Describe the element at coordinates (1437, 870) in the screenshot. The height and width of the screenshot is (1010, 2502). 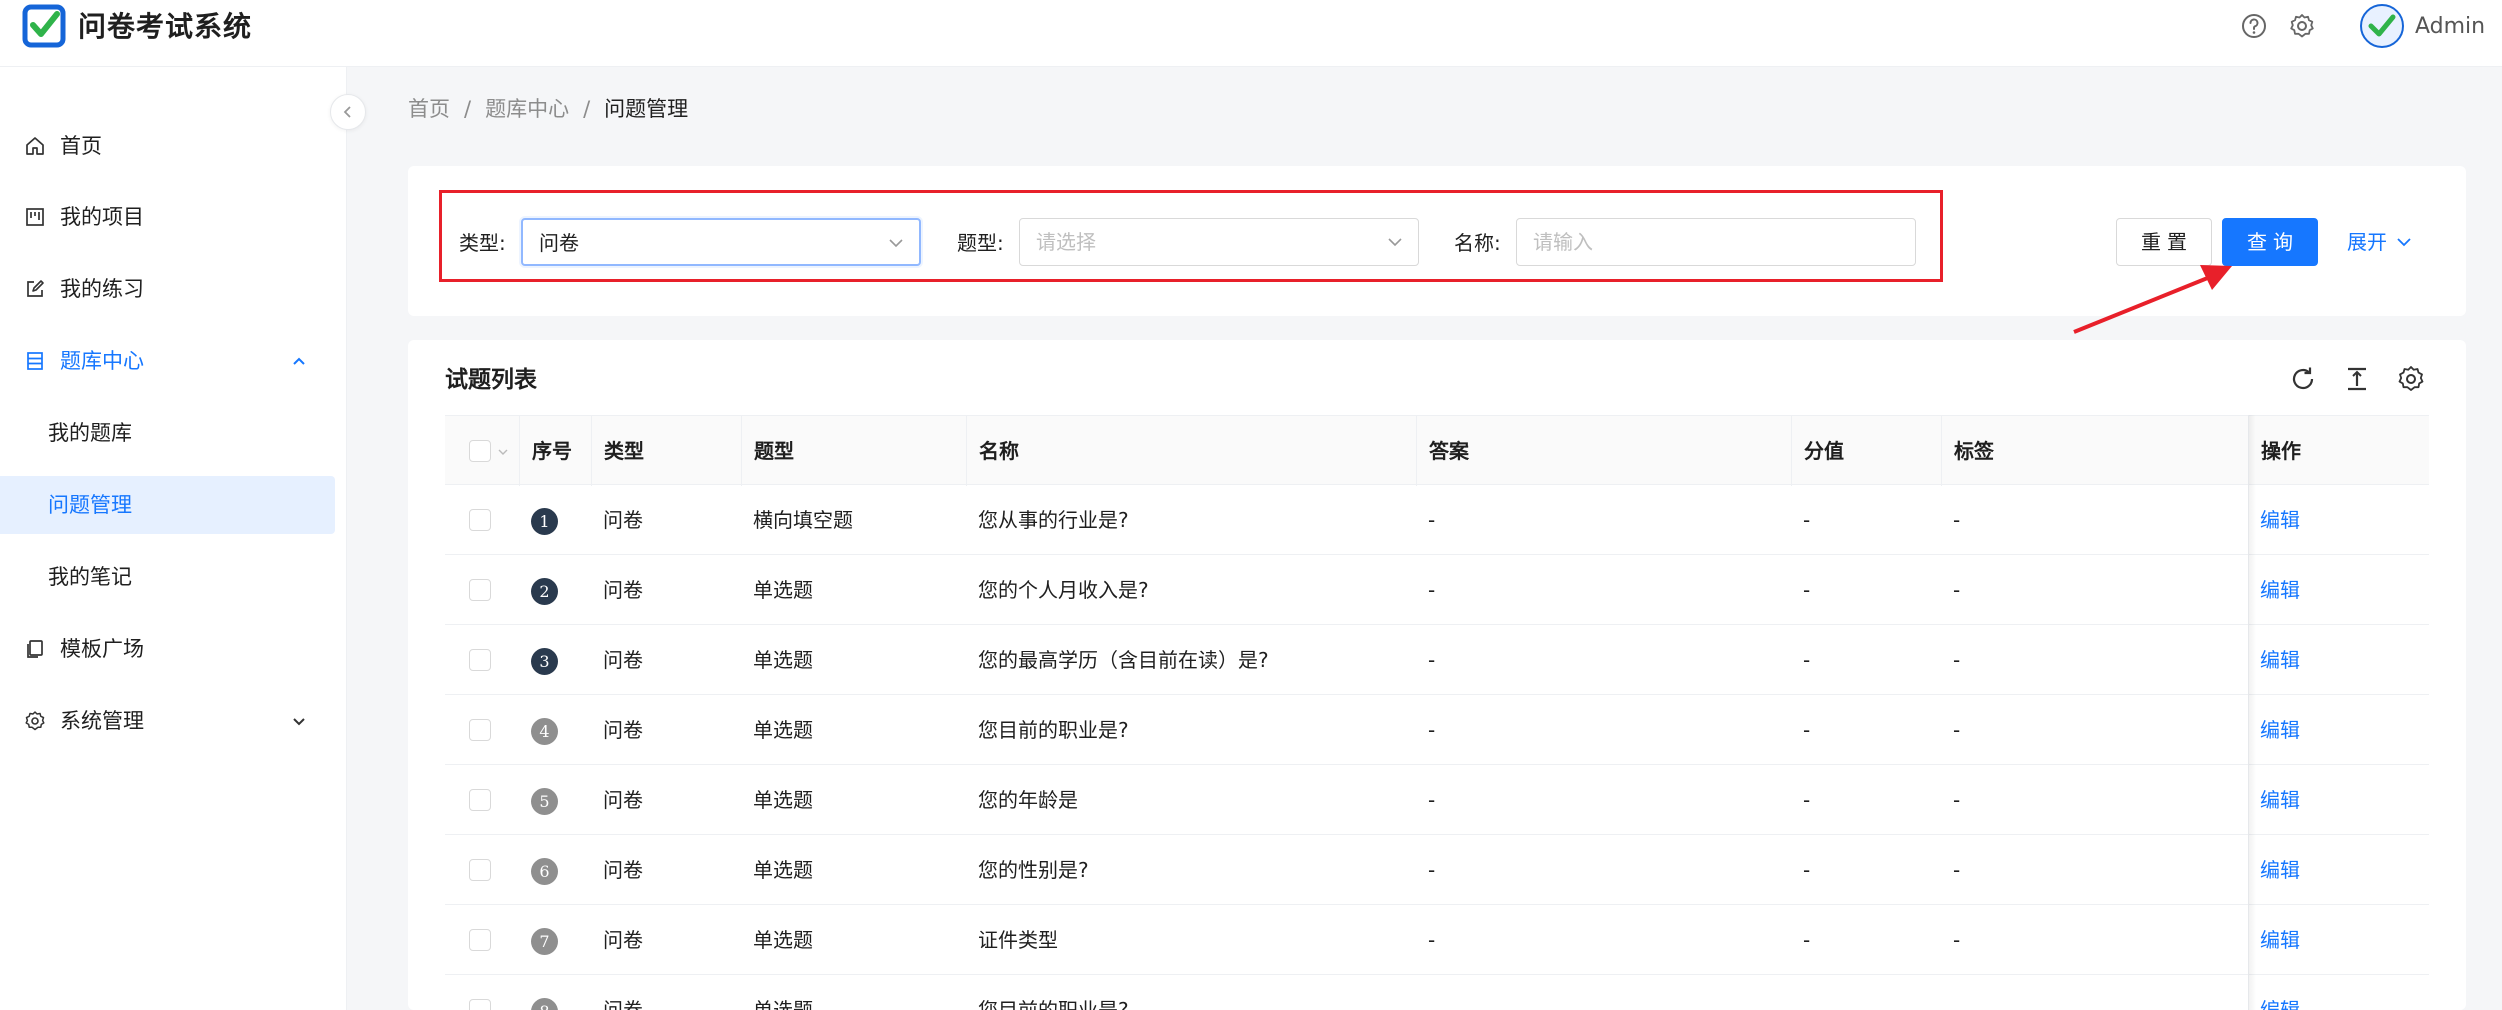
I see `table-row: 6 问卷 单选题 您的性别是? - - - 编辑` at that location.